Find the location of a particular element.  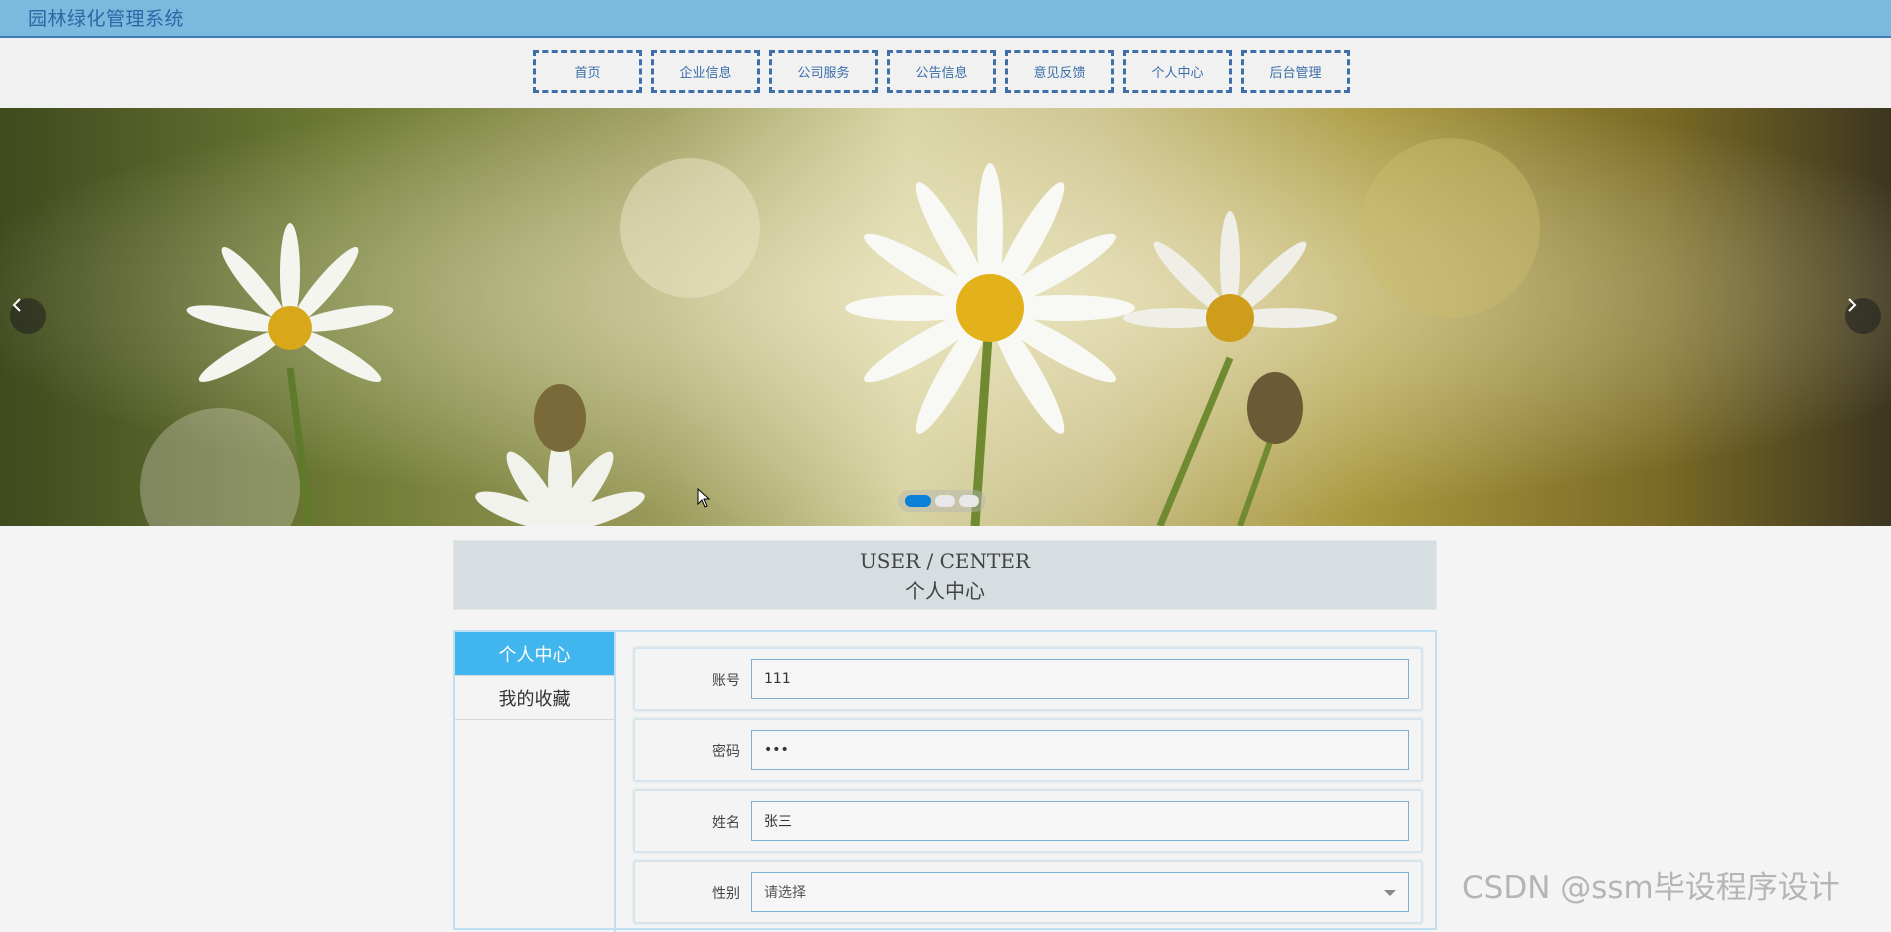

gender-select: 请选择 is located at coordinates (1080, 892).